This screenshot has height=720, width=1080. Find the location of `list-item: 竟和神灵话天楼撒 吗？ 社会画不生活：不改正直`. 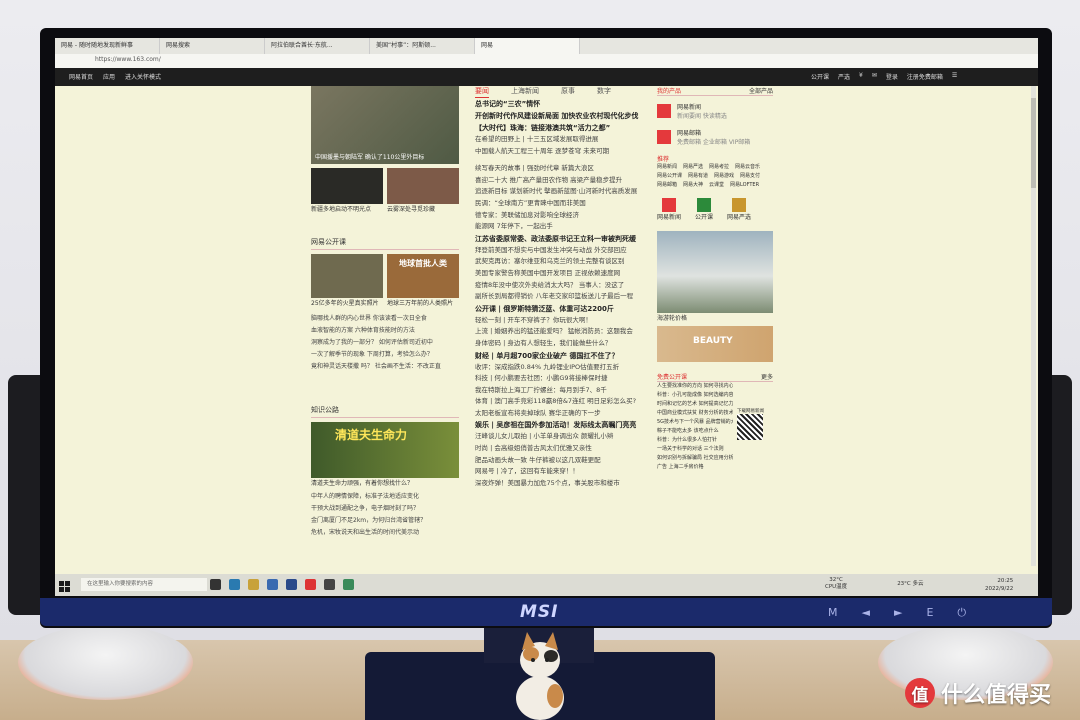

list-item: 竟和神灵话天楼撒 吗？ 社会画不生活：不改正直 is located at coordinates (385, 367).